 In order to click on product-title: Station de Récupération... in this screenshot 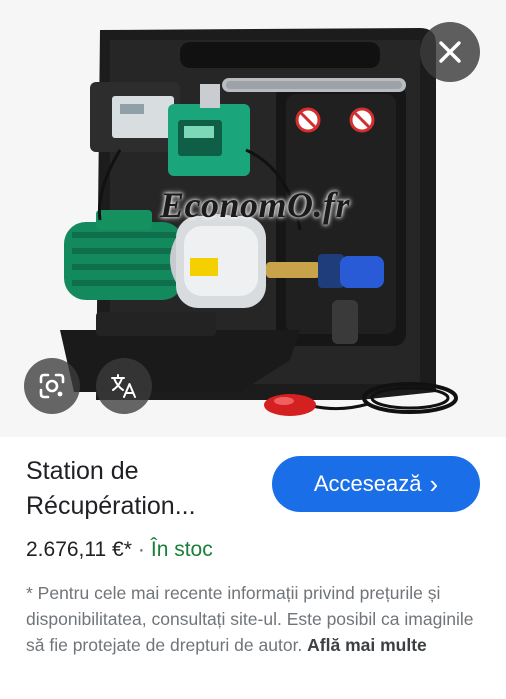, I will do `click(146, 489)`.